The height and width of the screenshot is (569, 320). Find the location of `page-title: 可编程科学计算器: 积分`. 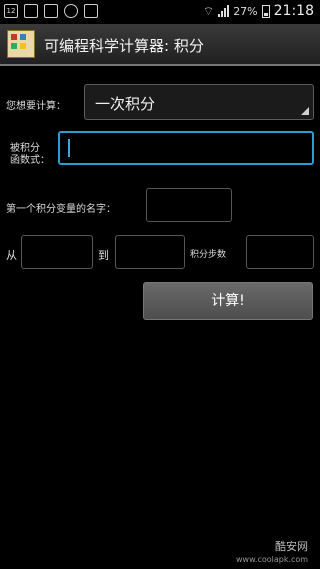

page-title: 可编程科学计算器: 积分 is located at coordinates (124, 46).